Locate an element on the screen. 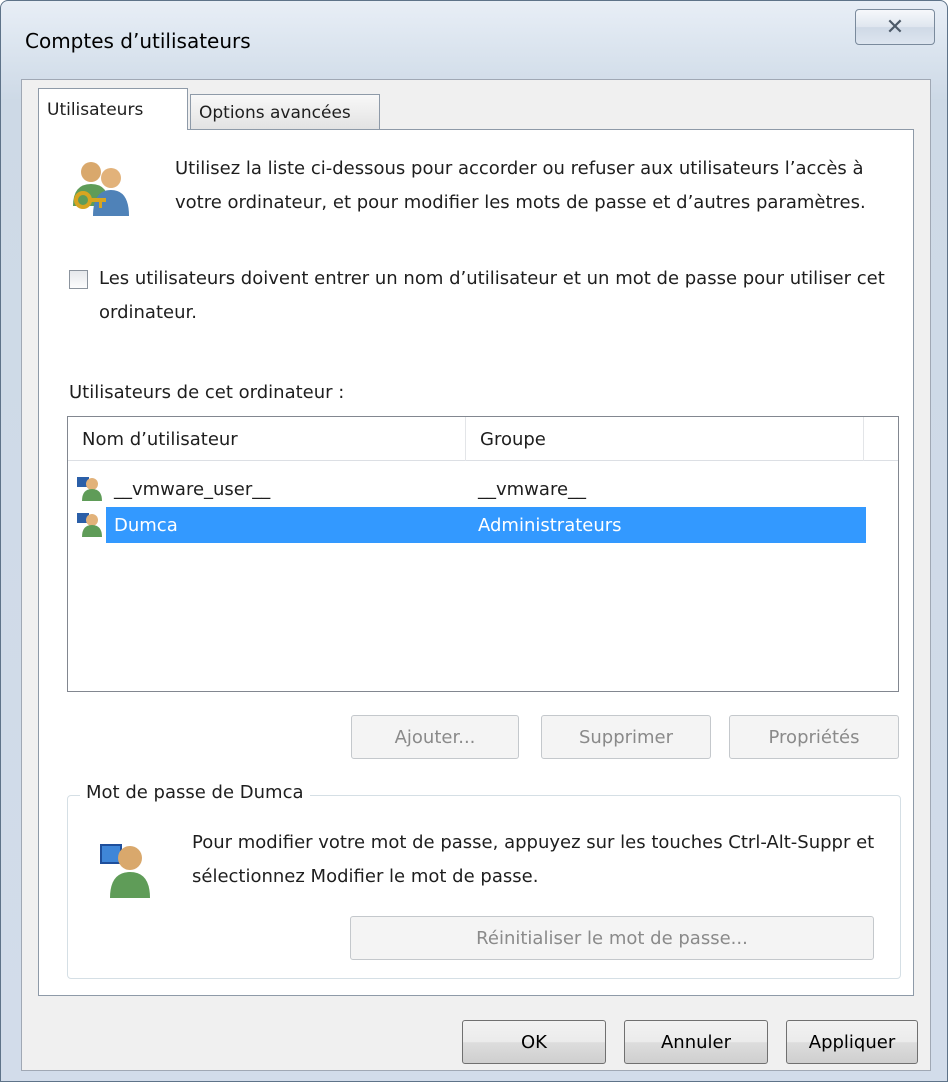 This screenshot has width=948, height=1082. close-button: ✕ is located at coordinates (895, 27).